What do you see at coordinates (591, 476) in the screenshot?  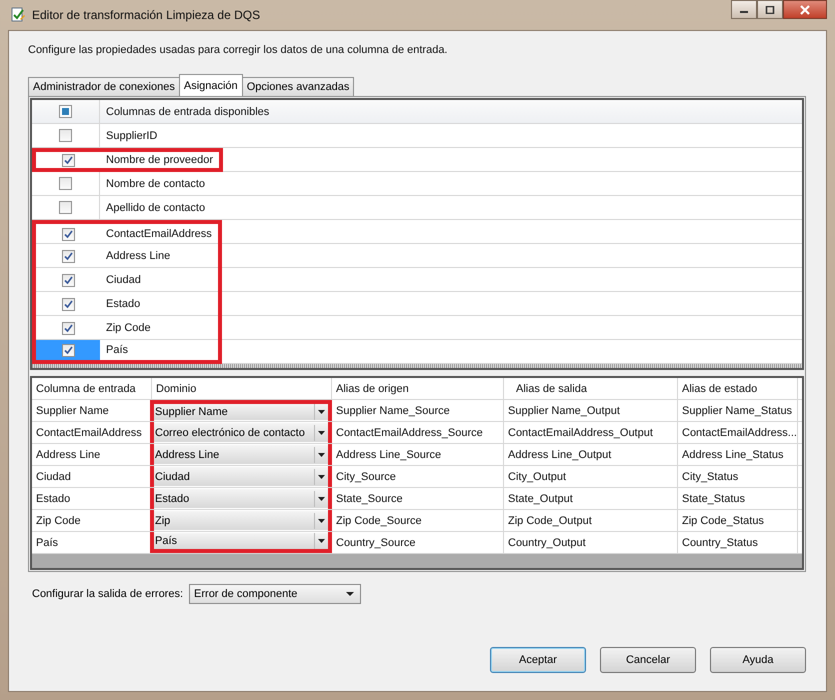 I see `table-cell: City_Output` at bounding box center [591, 476].